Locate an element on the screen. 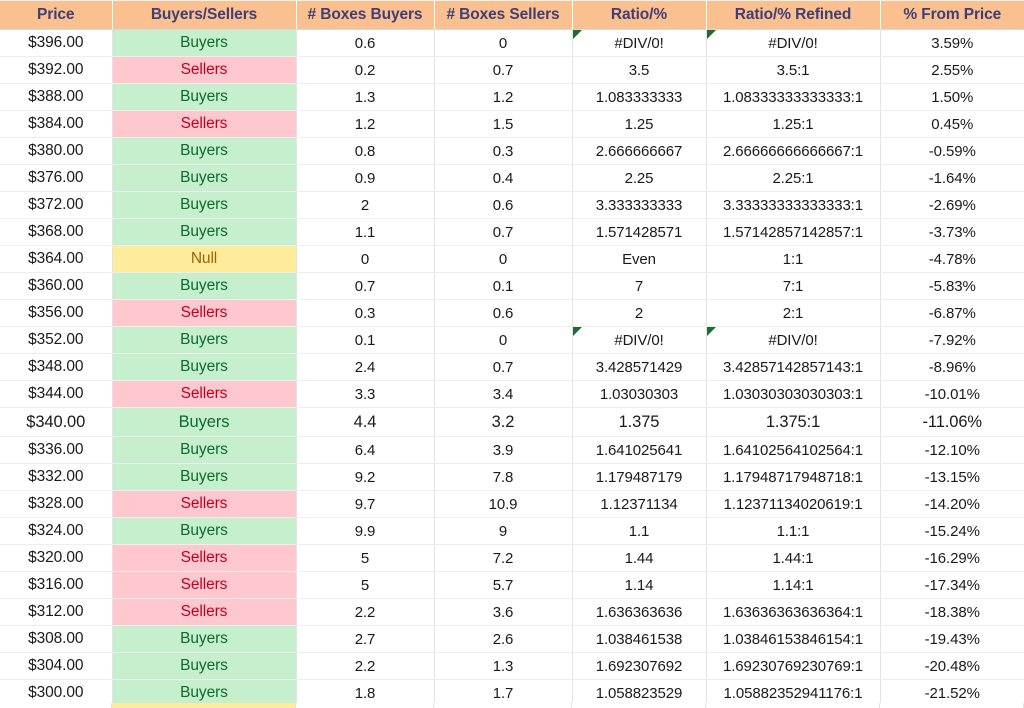 The image size is (1024, 708). column-header-ratio: Ratio/% is located at coordinates (639, 15).